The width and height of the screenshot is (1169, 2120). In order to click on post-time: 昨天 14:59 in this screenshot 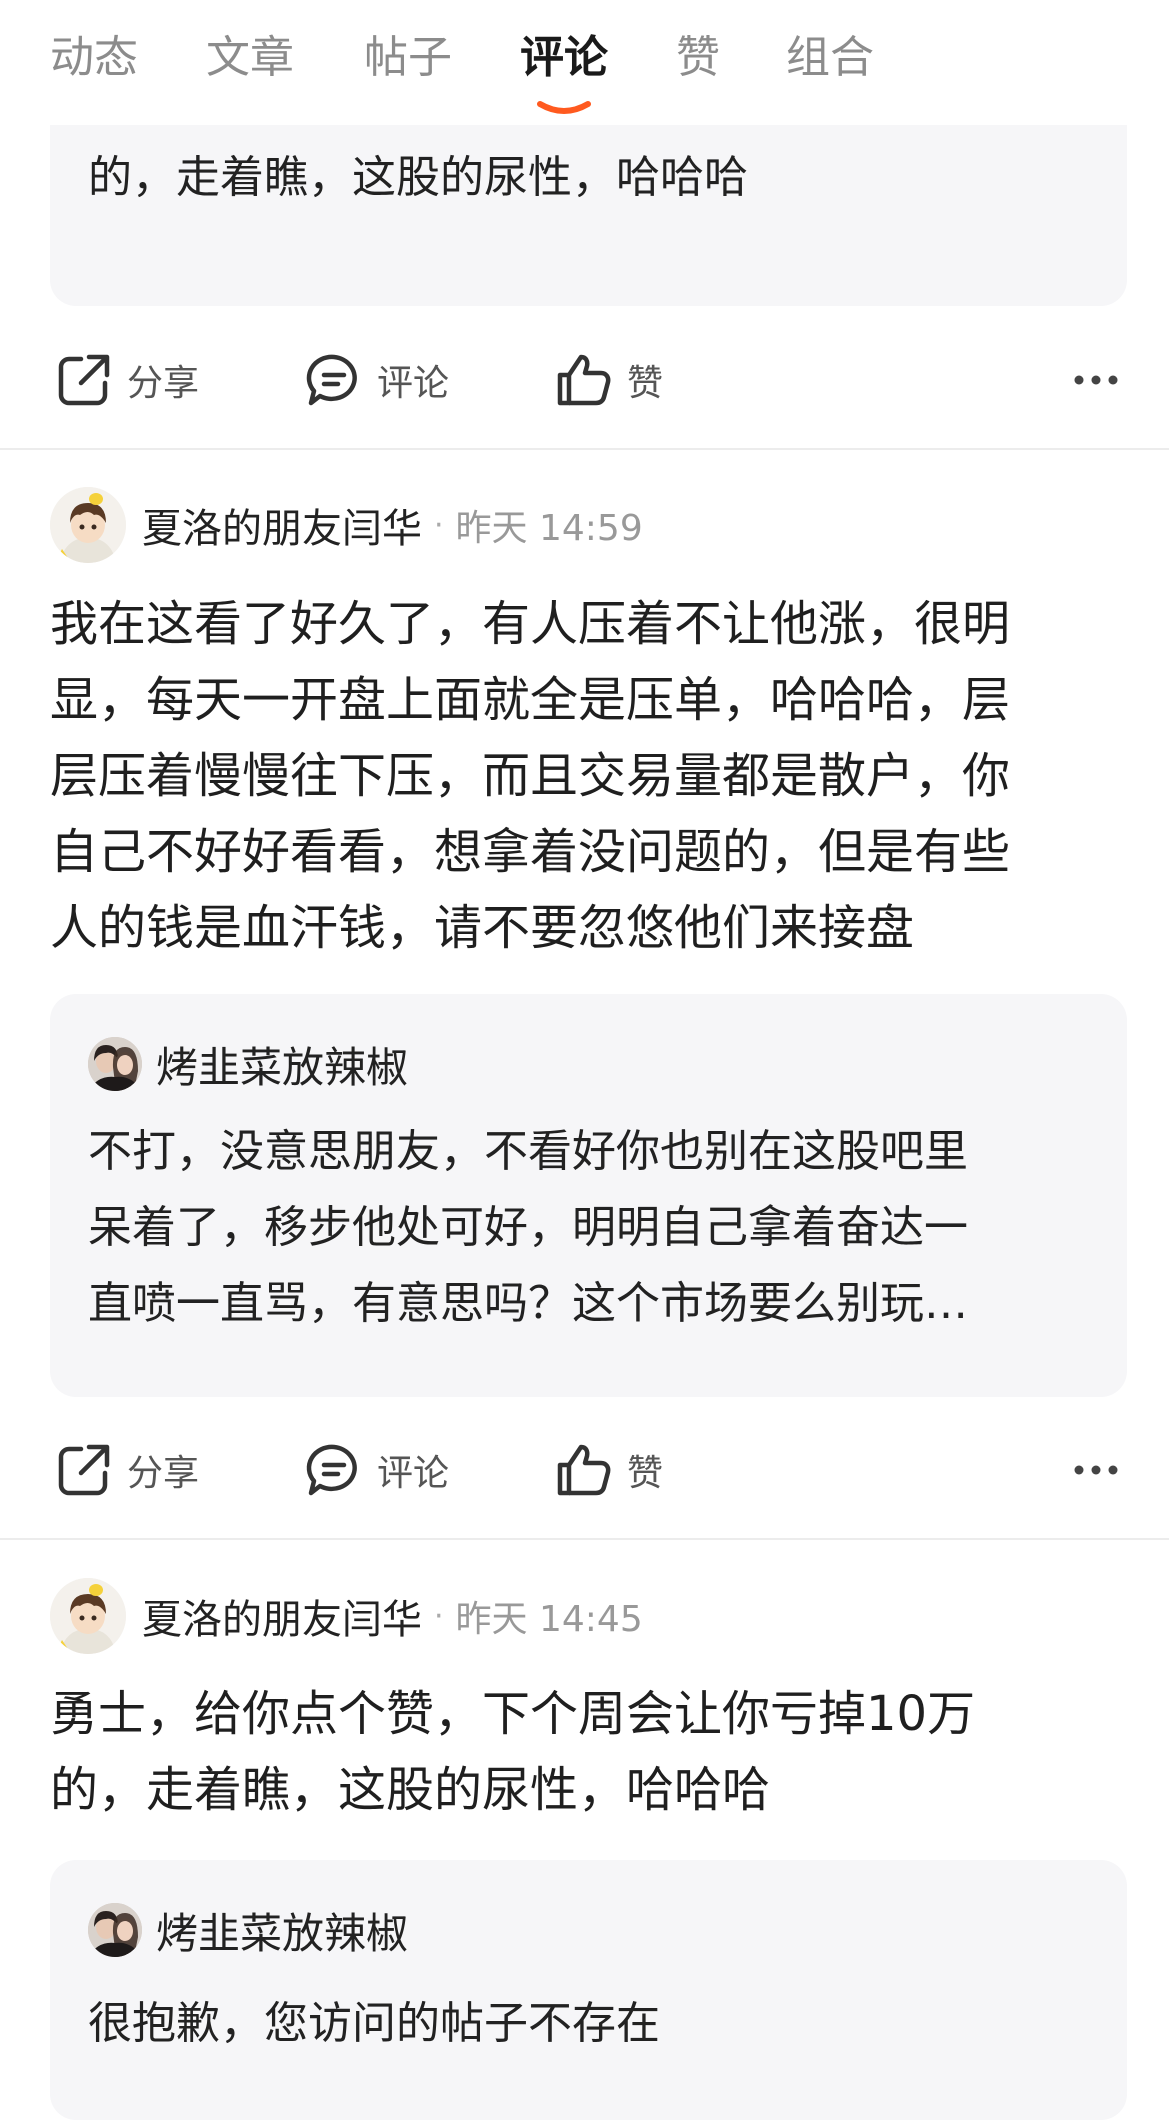, I will do `click(549, 528)`.